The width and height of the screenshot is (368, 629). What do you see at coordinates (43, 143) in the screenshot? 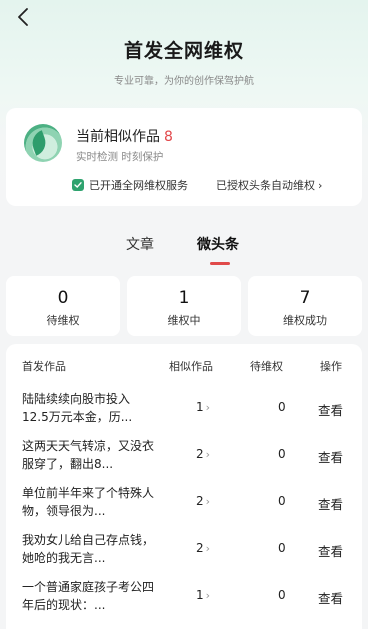
I see `shield-leaf-icon` at bounding box center [43, 143].